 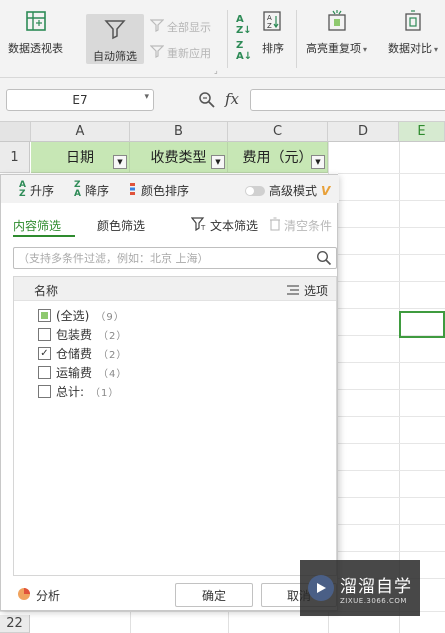 I want to click on selected-cell-e7, so click(x=422, y=324).